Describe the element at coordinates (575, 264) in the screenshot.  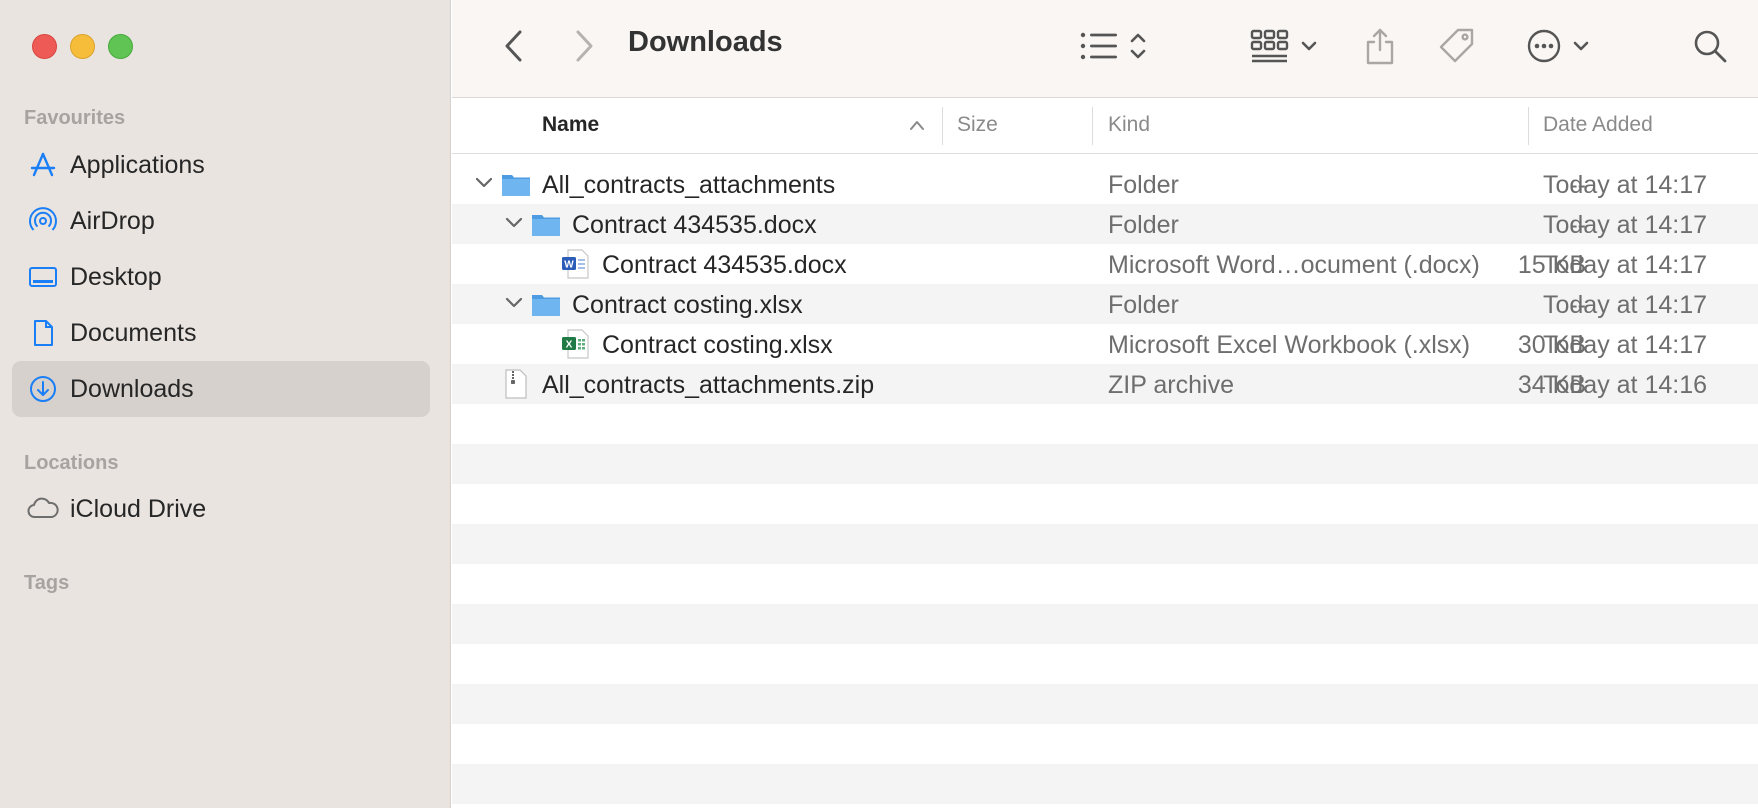
I see `word-document-icon: W` at that location.